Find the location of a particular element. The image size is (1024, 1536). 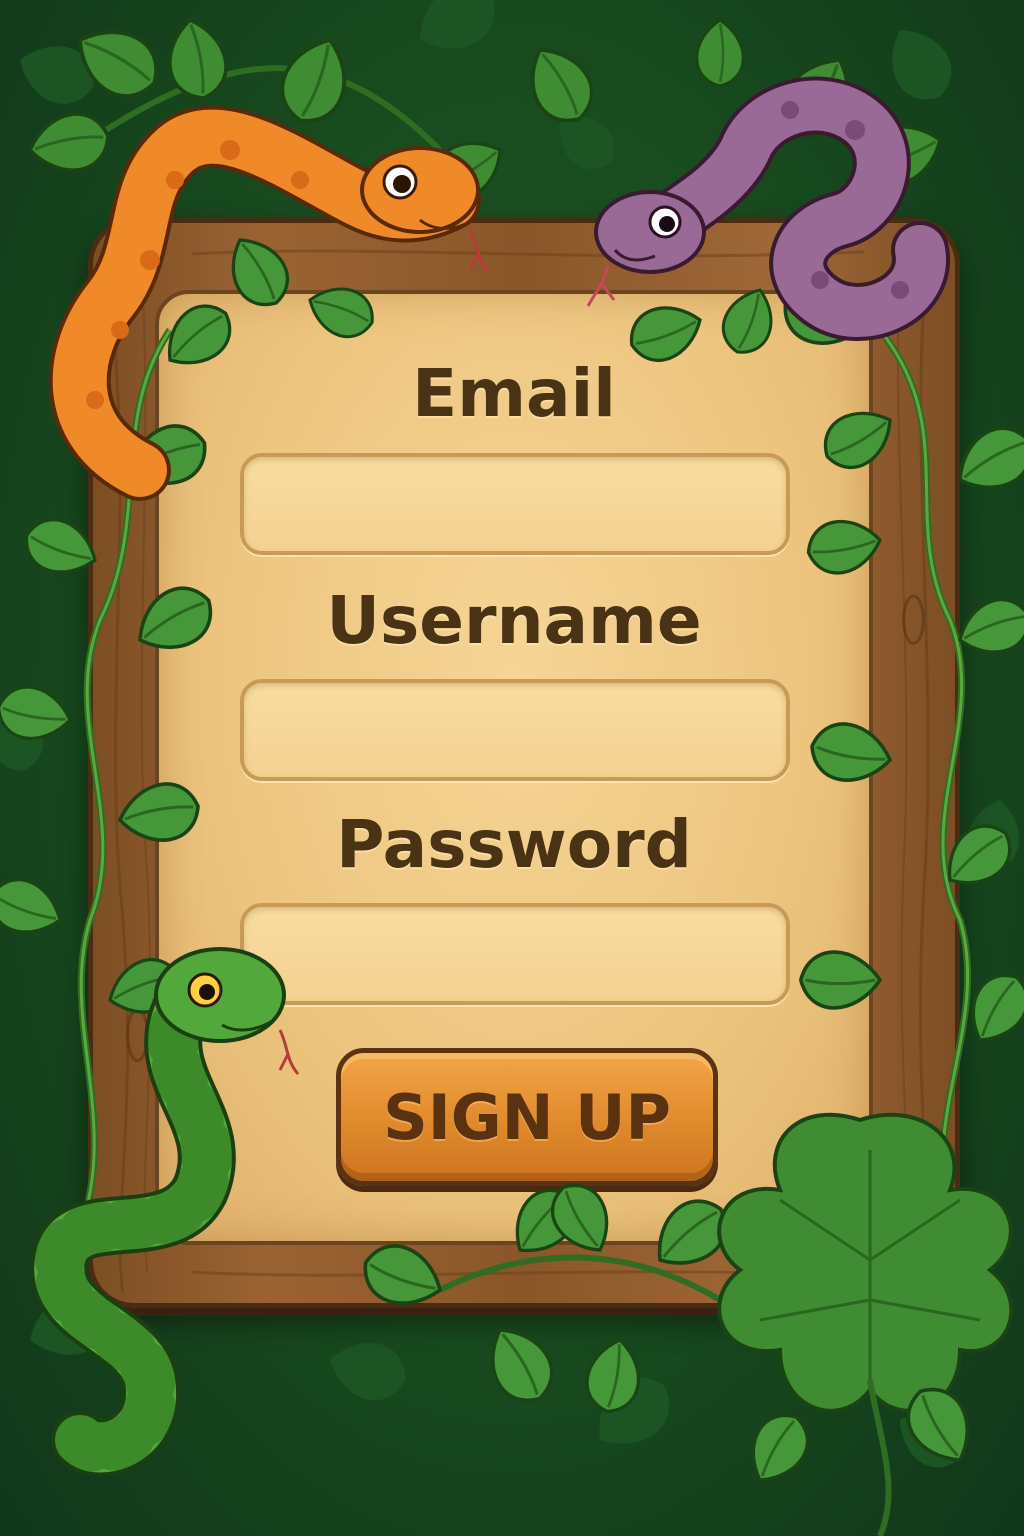

username-label: Username is located at coordinates (514, 620).